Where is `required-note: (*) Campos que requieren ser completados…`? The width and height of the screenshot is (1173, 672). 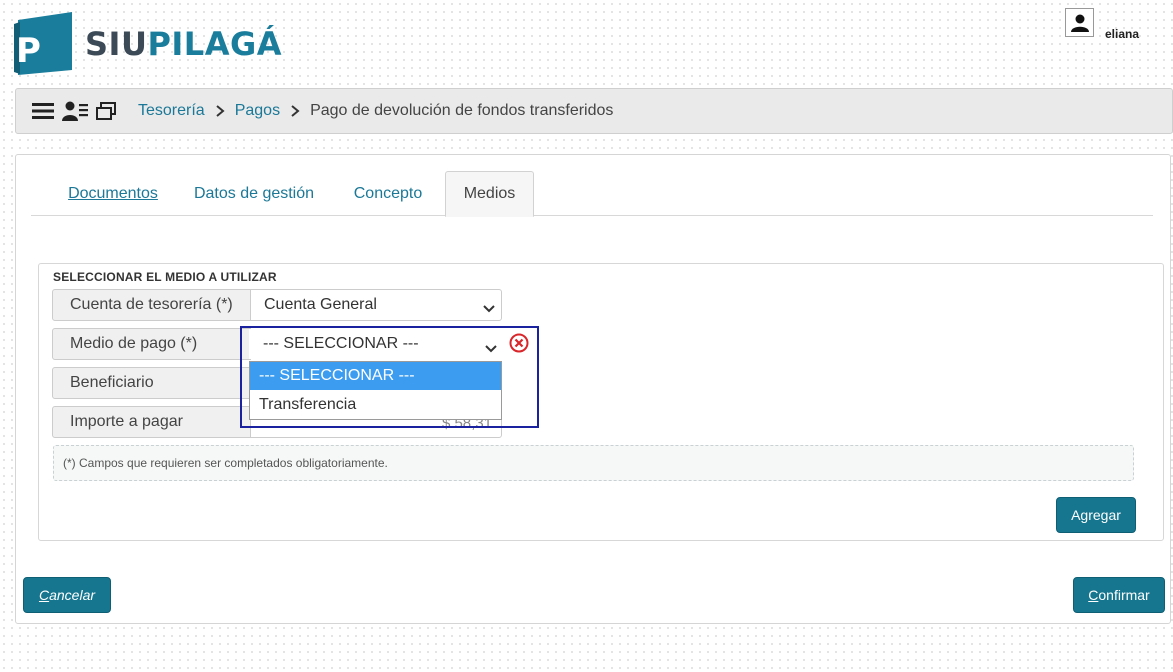
required-note: (*) Campos que requieren ser completados… is located at coordinates (593, 463).